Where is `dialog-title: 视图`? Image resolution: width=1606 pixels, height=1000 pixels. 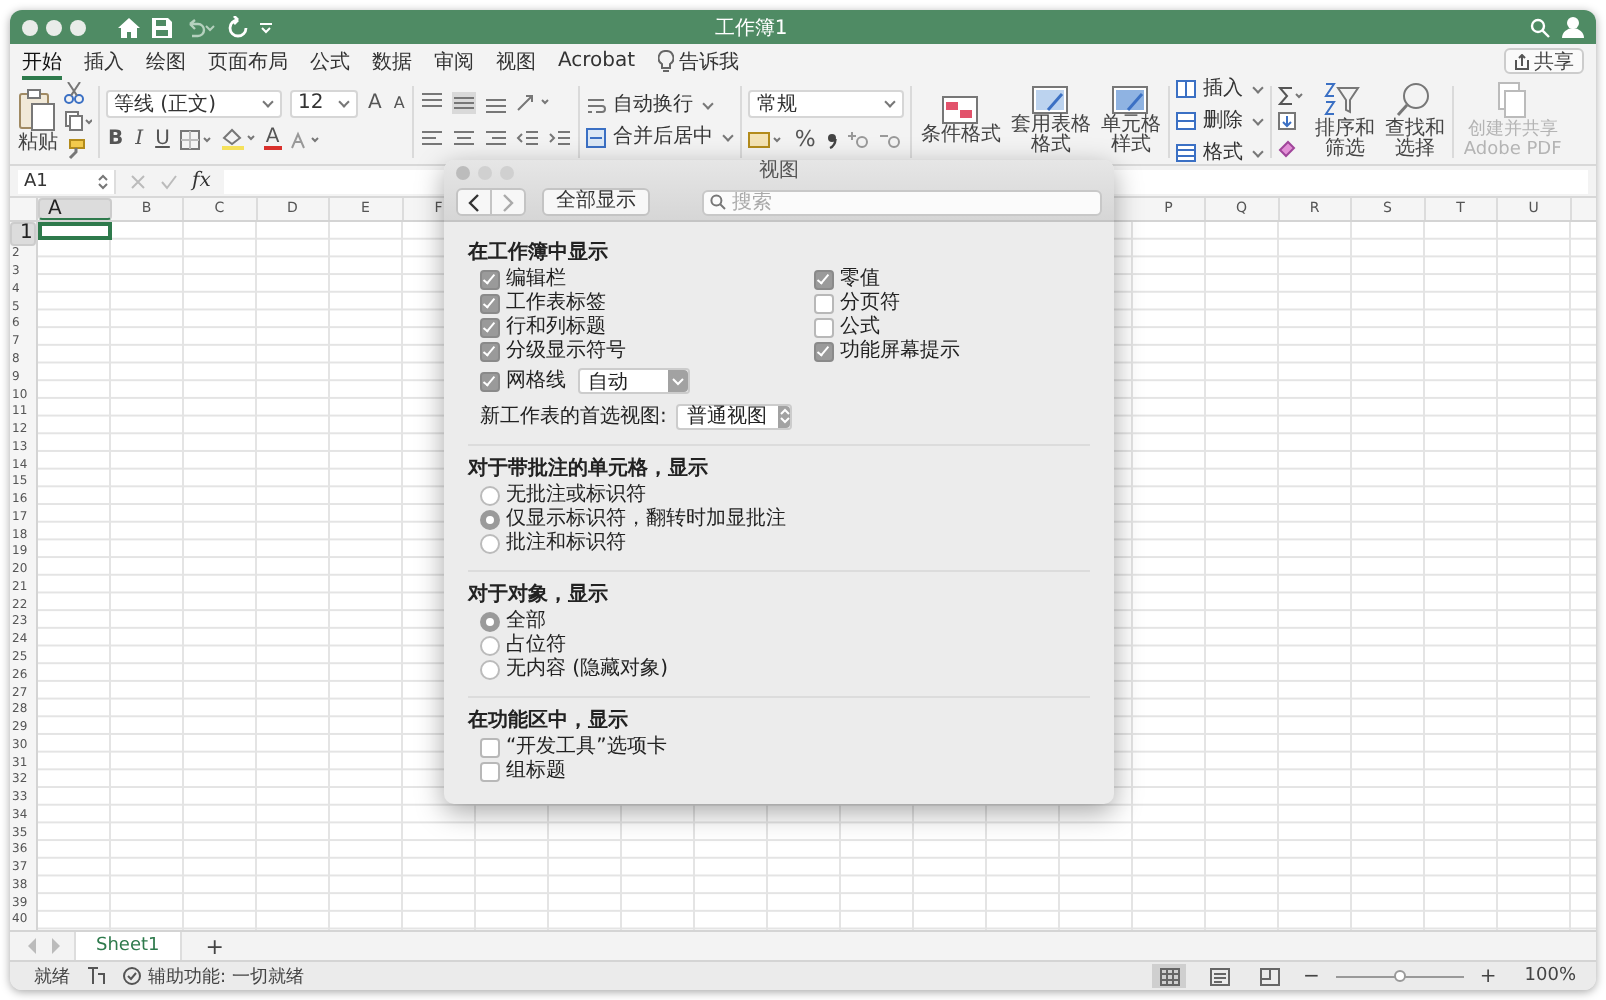 dialog-title: 视图 is located at coordinates (779, 172).